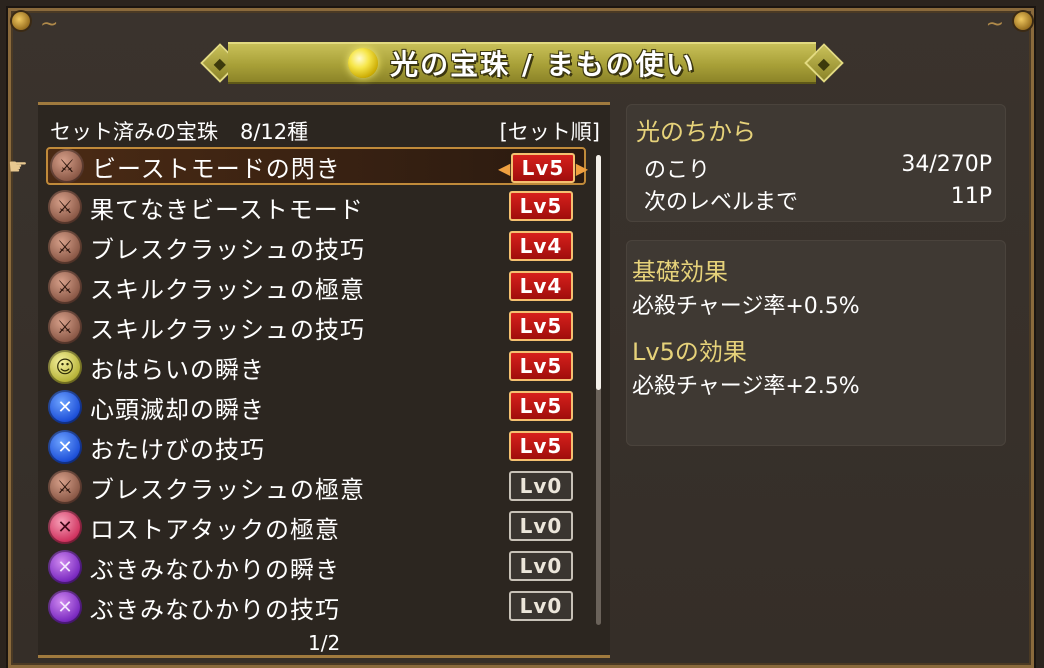 The width and height of the screenshot is (1044, 668). I want to click on banner-right-cap-icon: ◆, so click(824, 63).